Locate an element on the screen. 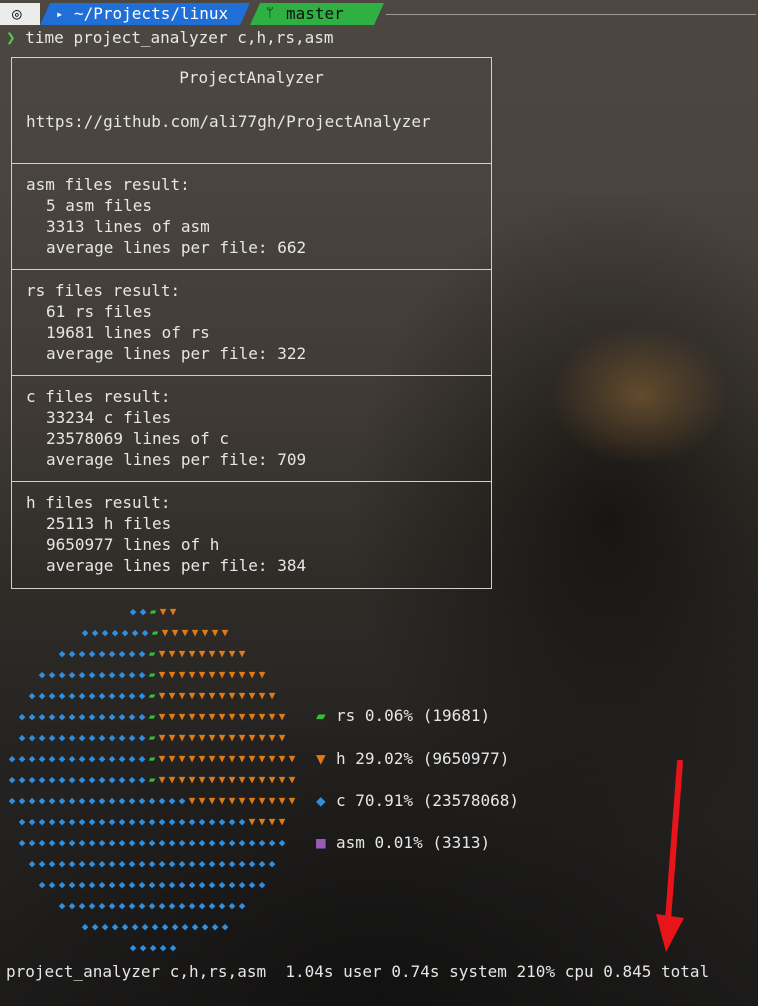 The image size is (758, 1006). legend-label: c 70.91% (23578068) is located at coordinates (428, 800).